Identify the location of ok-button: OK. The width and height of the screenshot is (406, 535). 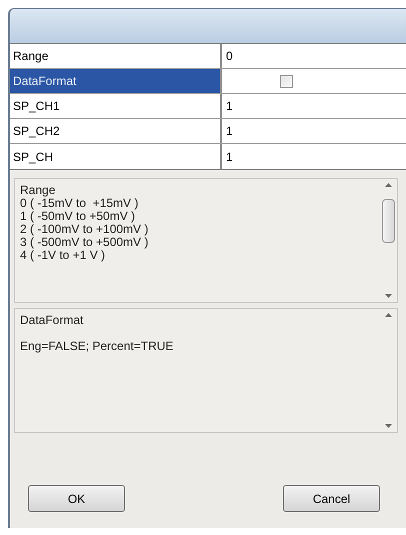
(76, 498).